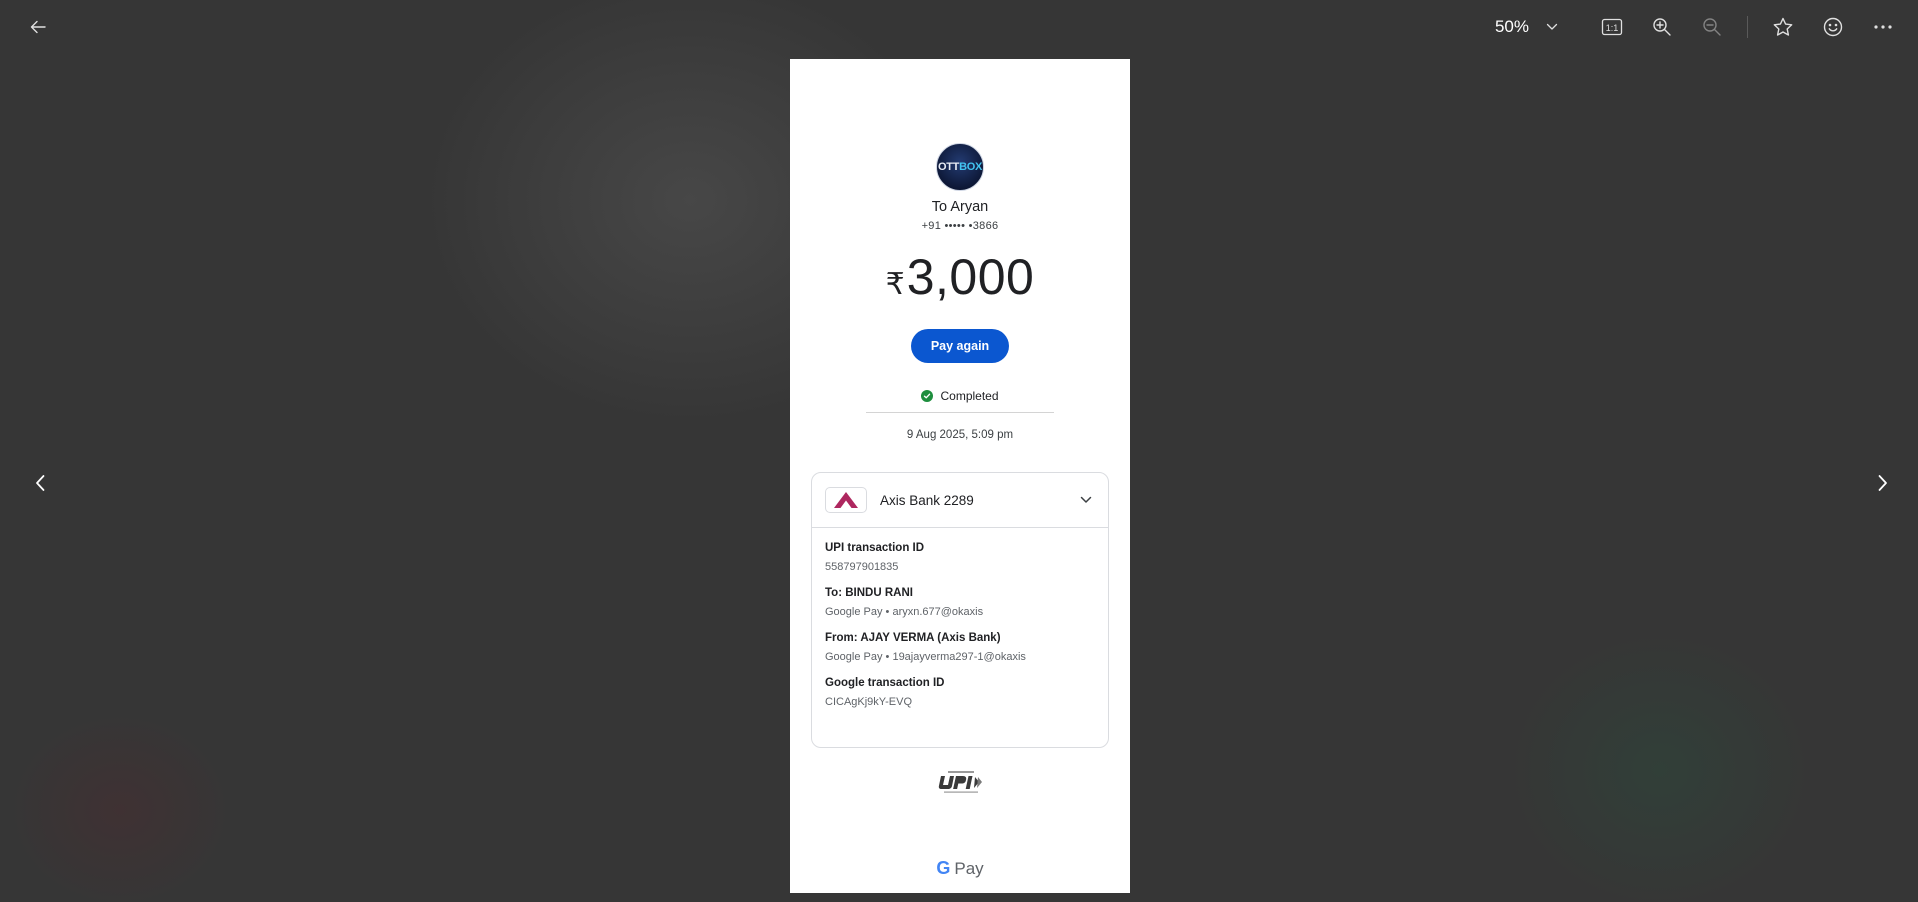 The height and width of the screenshot is (902, 1918). What do you see at coordinates (960, 412) in the screenshot?
I see `divider` at bounding box center [960, 412].